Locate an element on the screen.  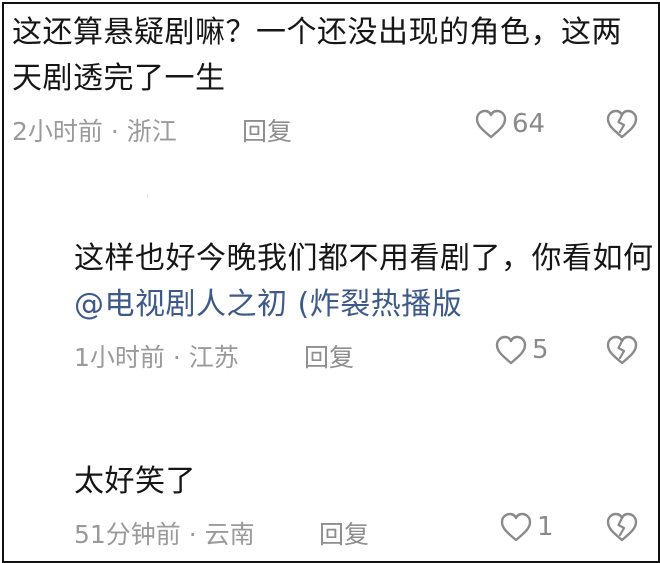
mention-link: @电视剧人之初 (炸裂热播版 is located at coordinates (268, 304).